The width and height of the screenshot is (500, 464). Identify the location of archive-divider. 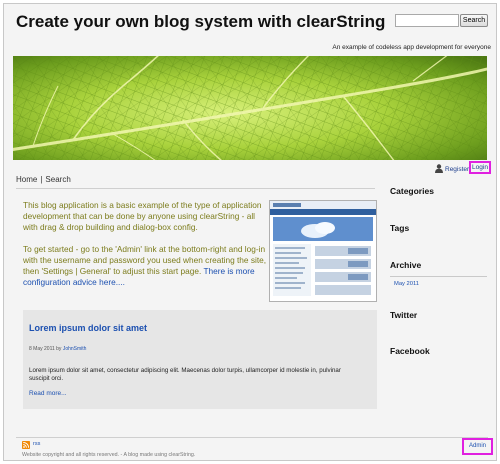
(438, 276).